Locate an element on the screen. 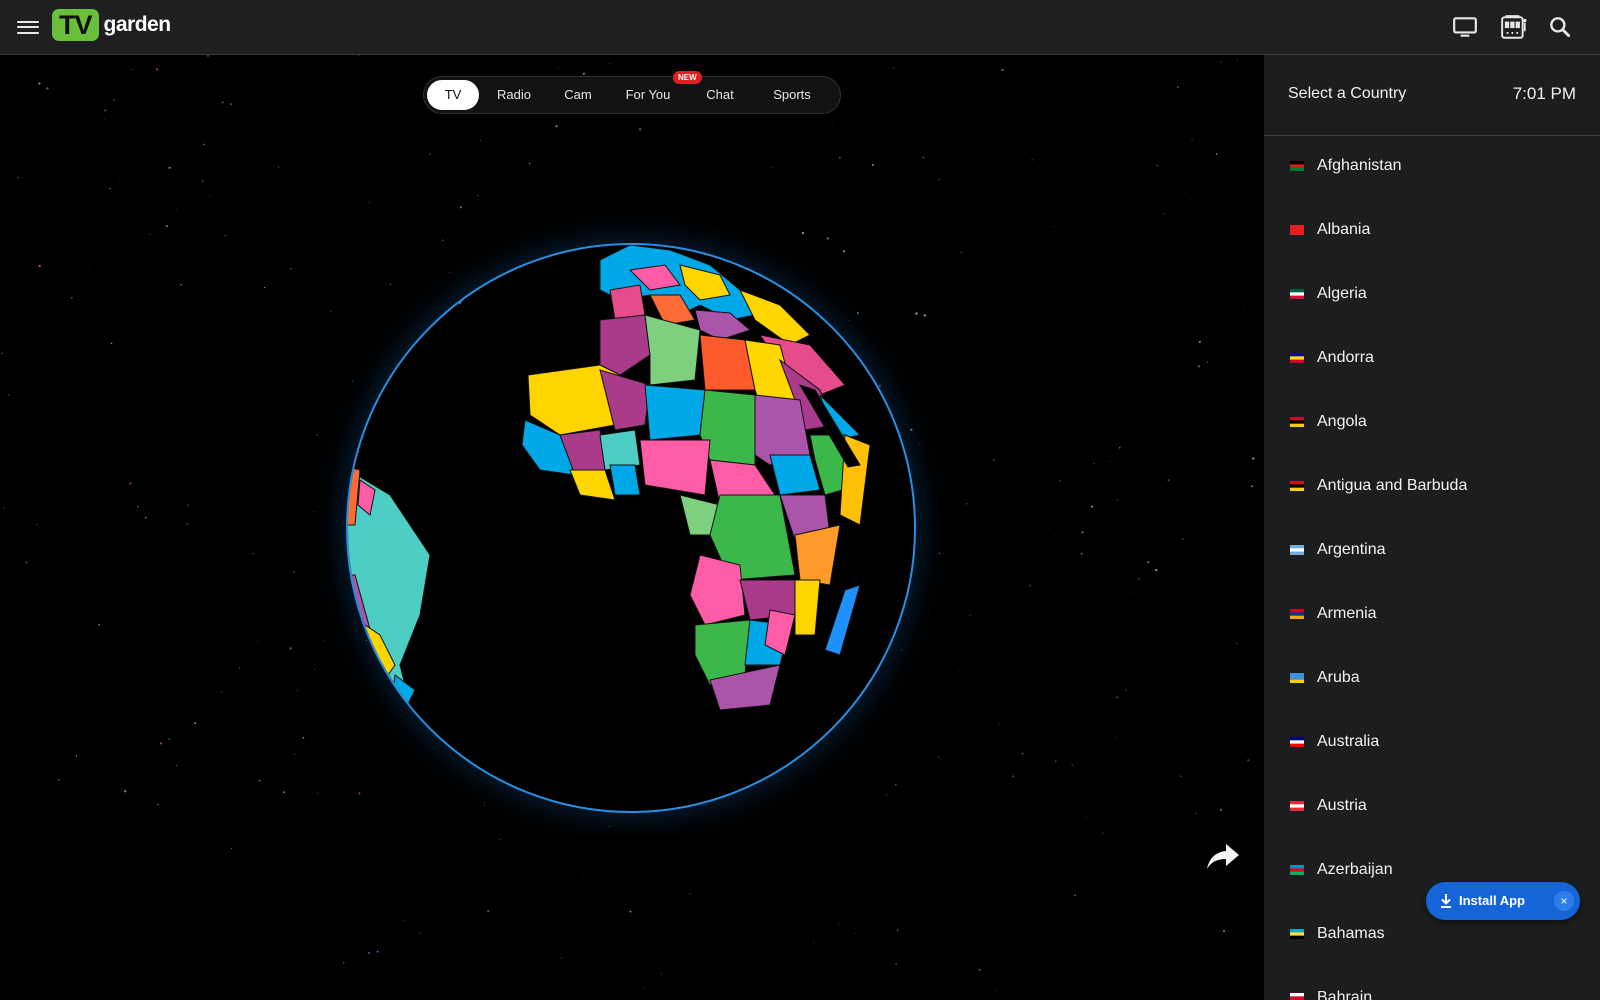  install-app-button: Install App × is located at coordinates (1503, 901).